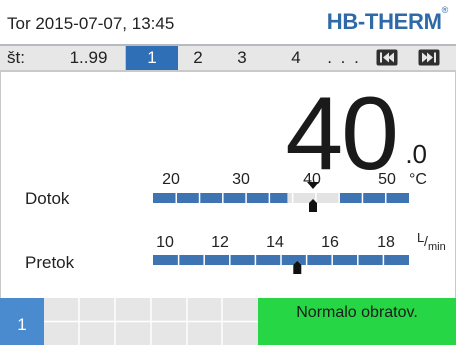  I want to click on gauge-track, so click(281, 198).